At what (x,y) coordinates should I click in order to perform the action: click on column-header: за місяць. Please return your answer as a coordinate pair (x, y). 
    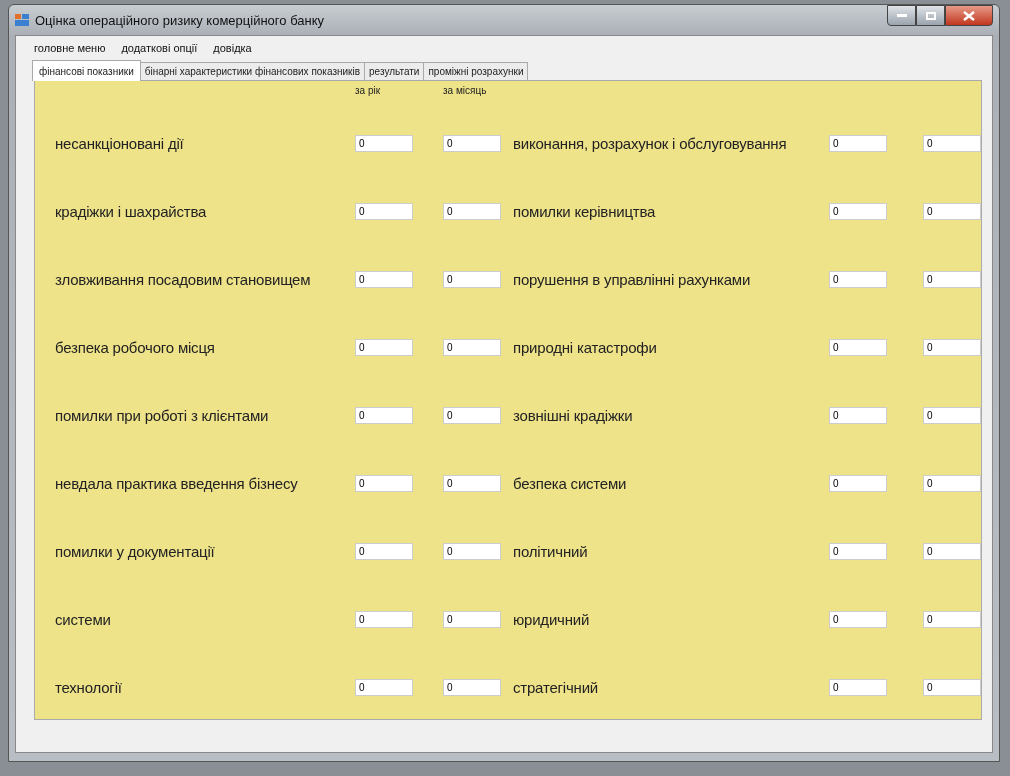
    Looking at the image, I should click on (465, 90).